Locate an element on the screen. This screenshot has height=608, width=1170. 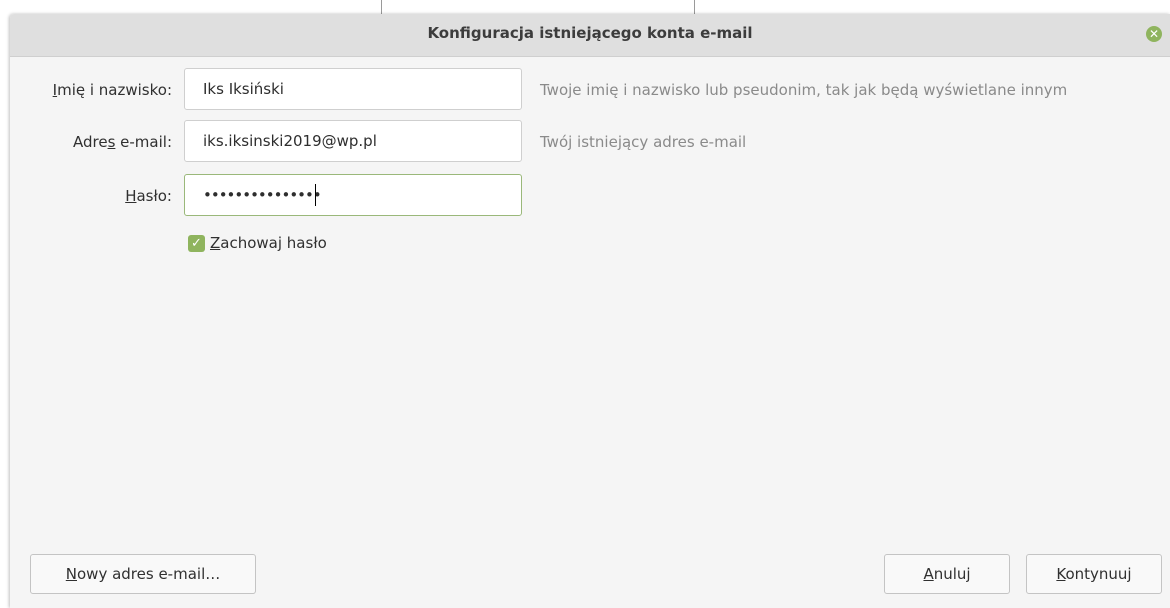
cancel-button: Anuluj is located at coordinates (947, 574).